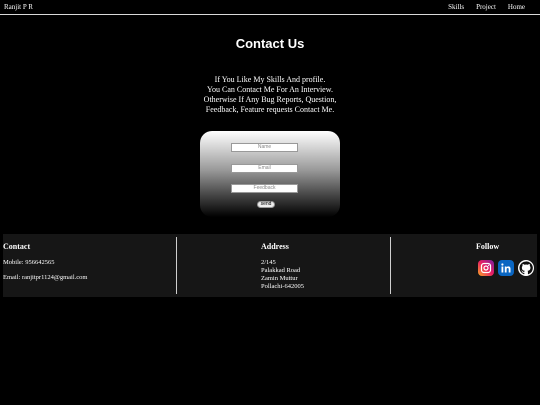 The width and height of the screenshot is (540, 405). I want to click on nav-link-skills: Skills, so click(456, 7).